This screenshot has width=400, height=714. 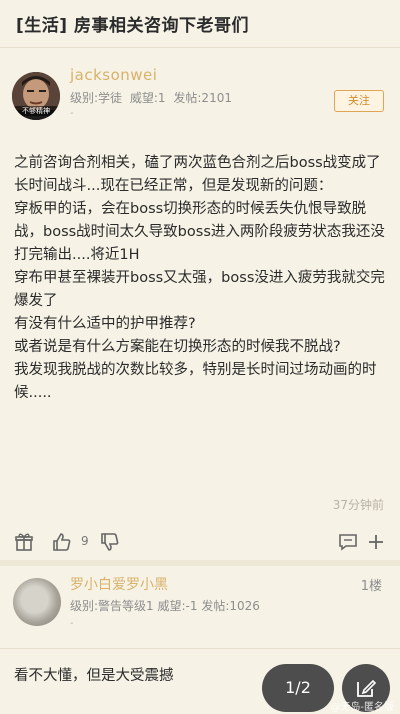 What do you see at coordinates (367, 688) in the screenshot?
I see `edit-icon` at bounding box center [367, 688].